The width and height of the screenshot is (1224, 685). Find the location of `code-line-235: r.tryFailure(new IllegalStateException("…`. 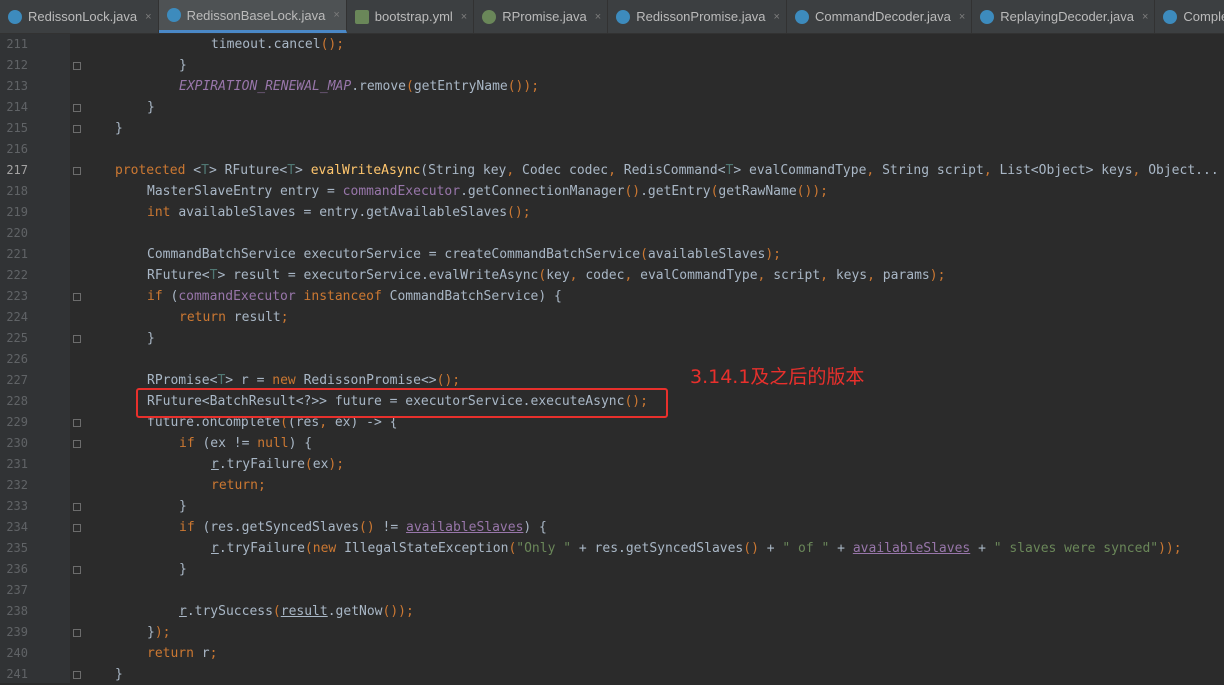

code-line-235: r.tryFailure(new IllegalStateException("… is located at coordinates (696, 548).